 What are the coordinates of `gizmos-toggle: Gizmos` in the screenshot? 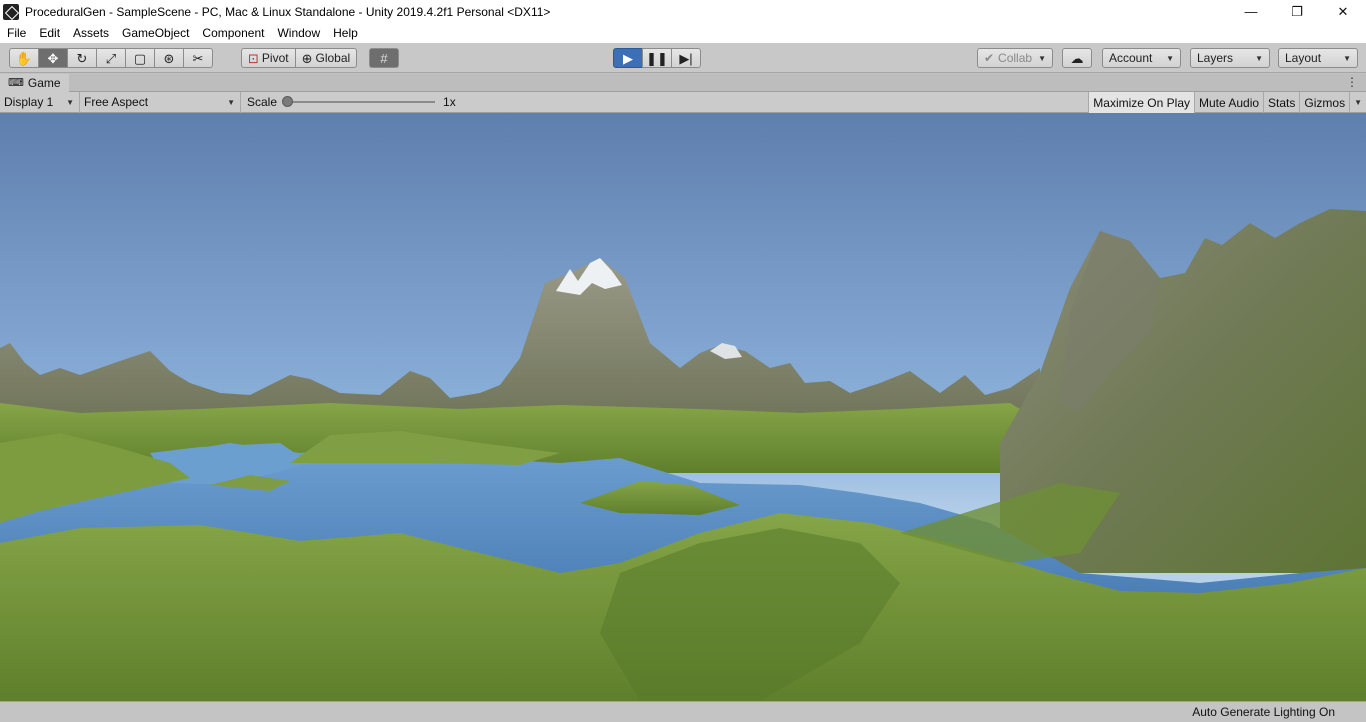 It's located at (1324, 102).